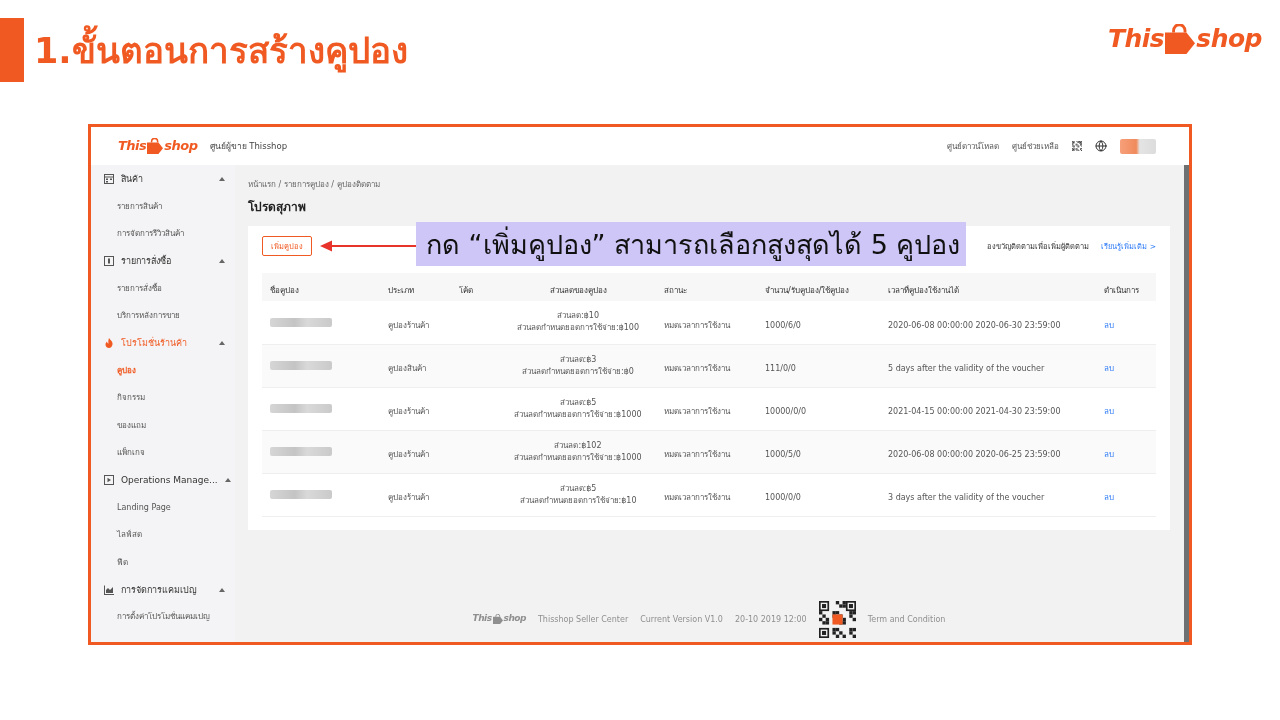 This screenshot has height=720, width=1280. Describe the element at coordinates (109, 343) in the screenshot. I see `flame-icon` at that location.